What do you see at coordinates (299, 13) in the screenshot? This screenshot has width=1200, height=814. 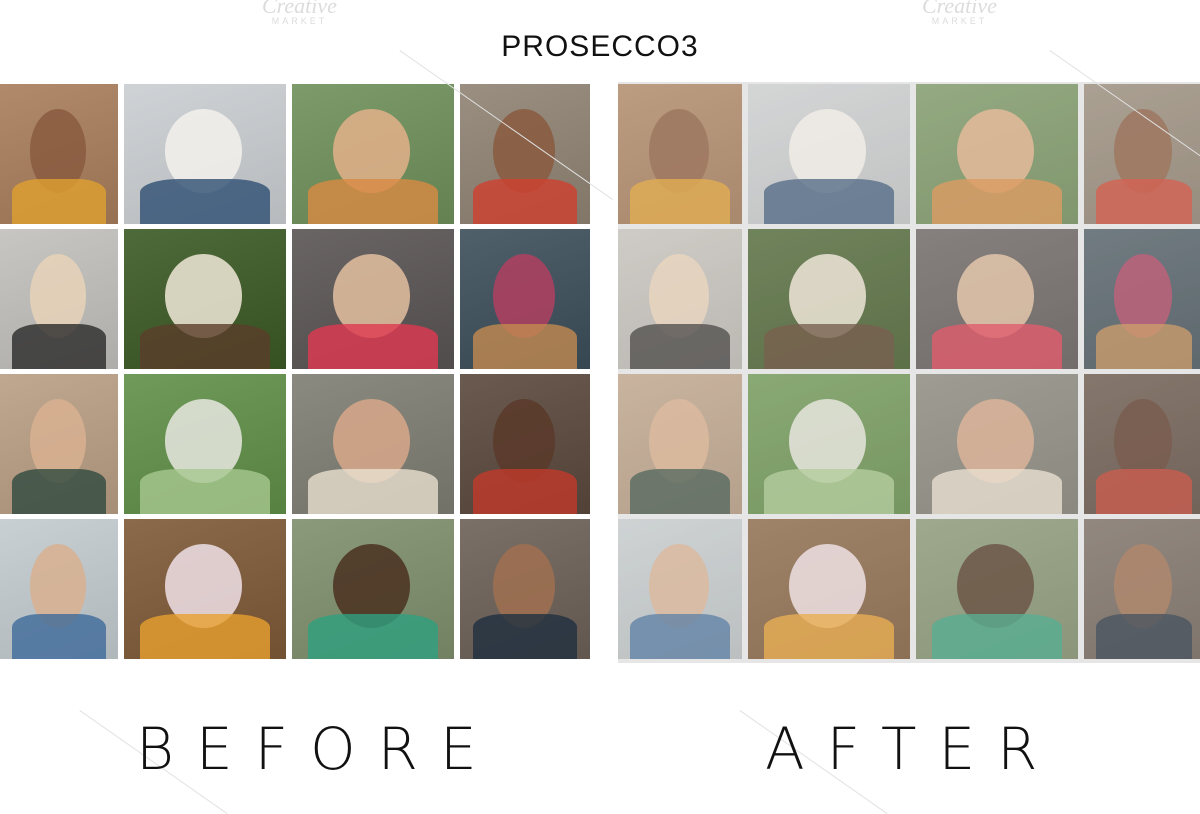 I see `watermark-top-left: Creative MARKET` at bounding box center [299, 13].